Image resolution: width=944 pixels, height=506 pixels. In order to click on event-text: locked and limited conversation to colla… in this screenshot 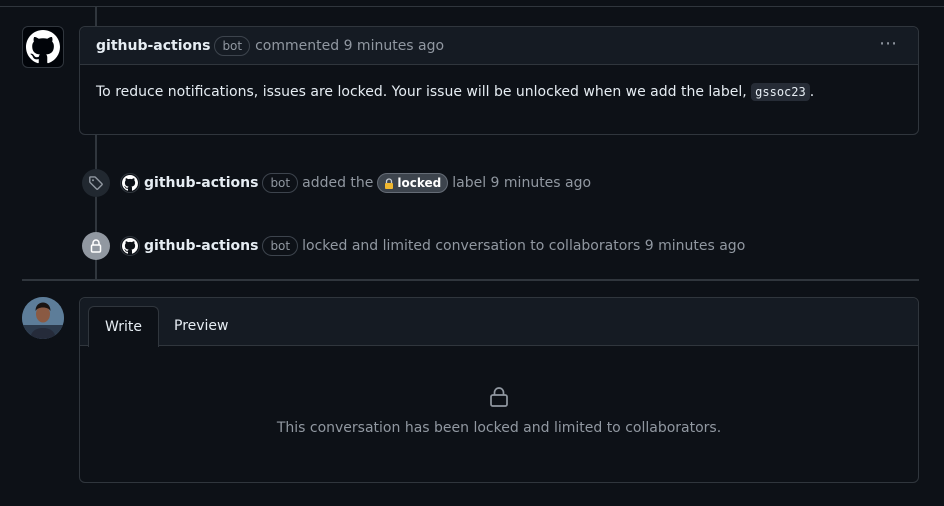, I will do `click(524, 246)`.